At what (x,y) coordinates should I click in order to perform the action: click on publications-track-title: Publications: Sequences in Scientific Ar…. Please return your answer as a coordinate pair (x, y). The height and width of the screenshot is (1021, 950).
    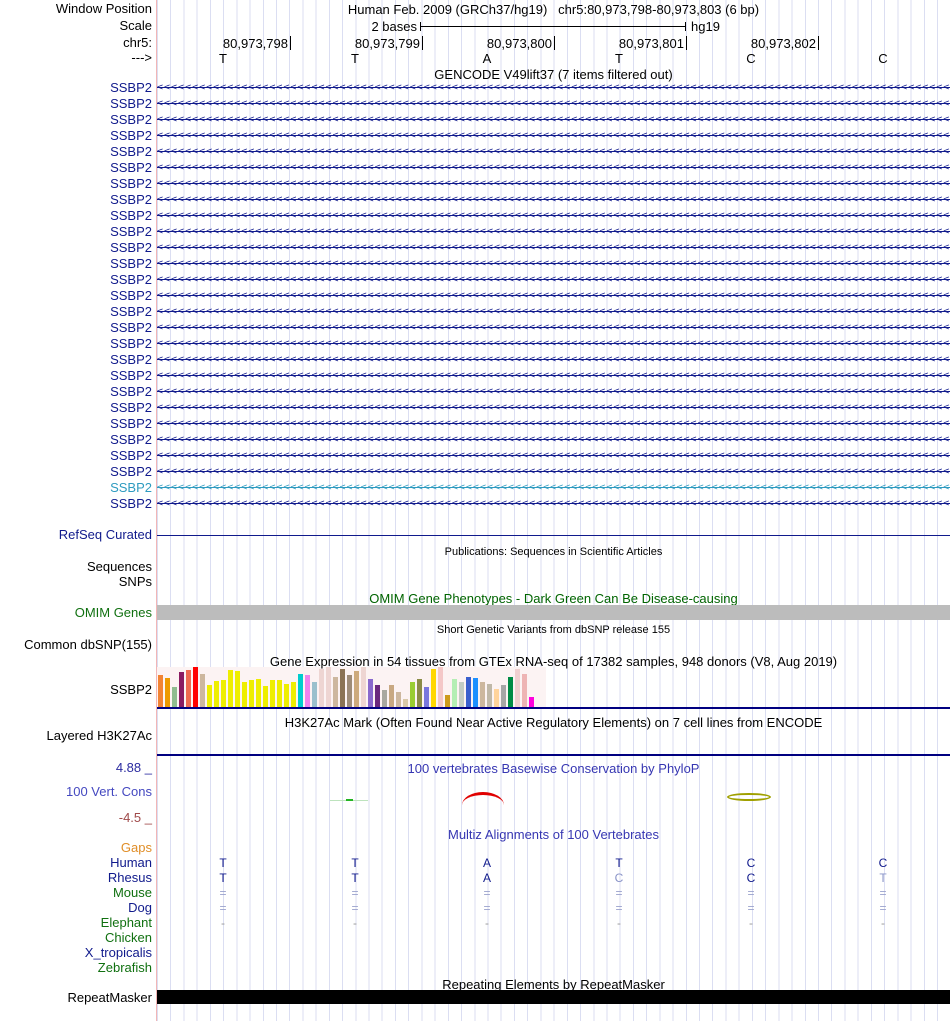
    Looking at the image, I should click on (553, 552).